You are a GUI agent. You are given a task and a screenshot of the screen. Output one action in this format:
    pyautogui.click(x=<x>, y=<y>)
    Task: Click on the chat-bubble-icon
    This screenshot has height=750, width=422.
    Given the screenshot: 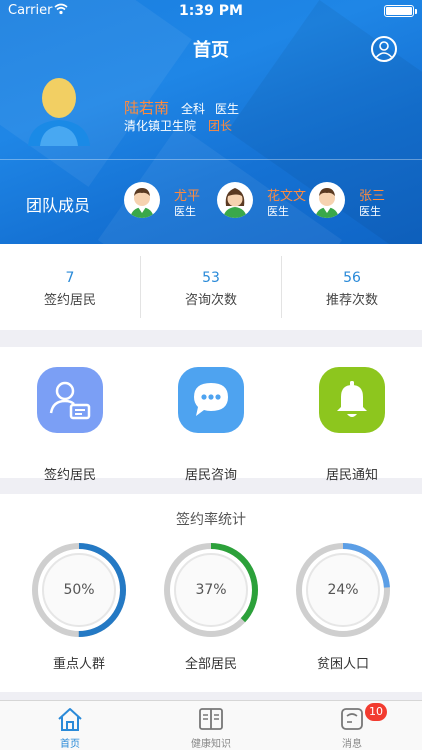 What is the action you would take?
    pyautogui.click(x=211, y=400)
    